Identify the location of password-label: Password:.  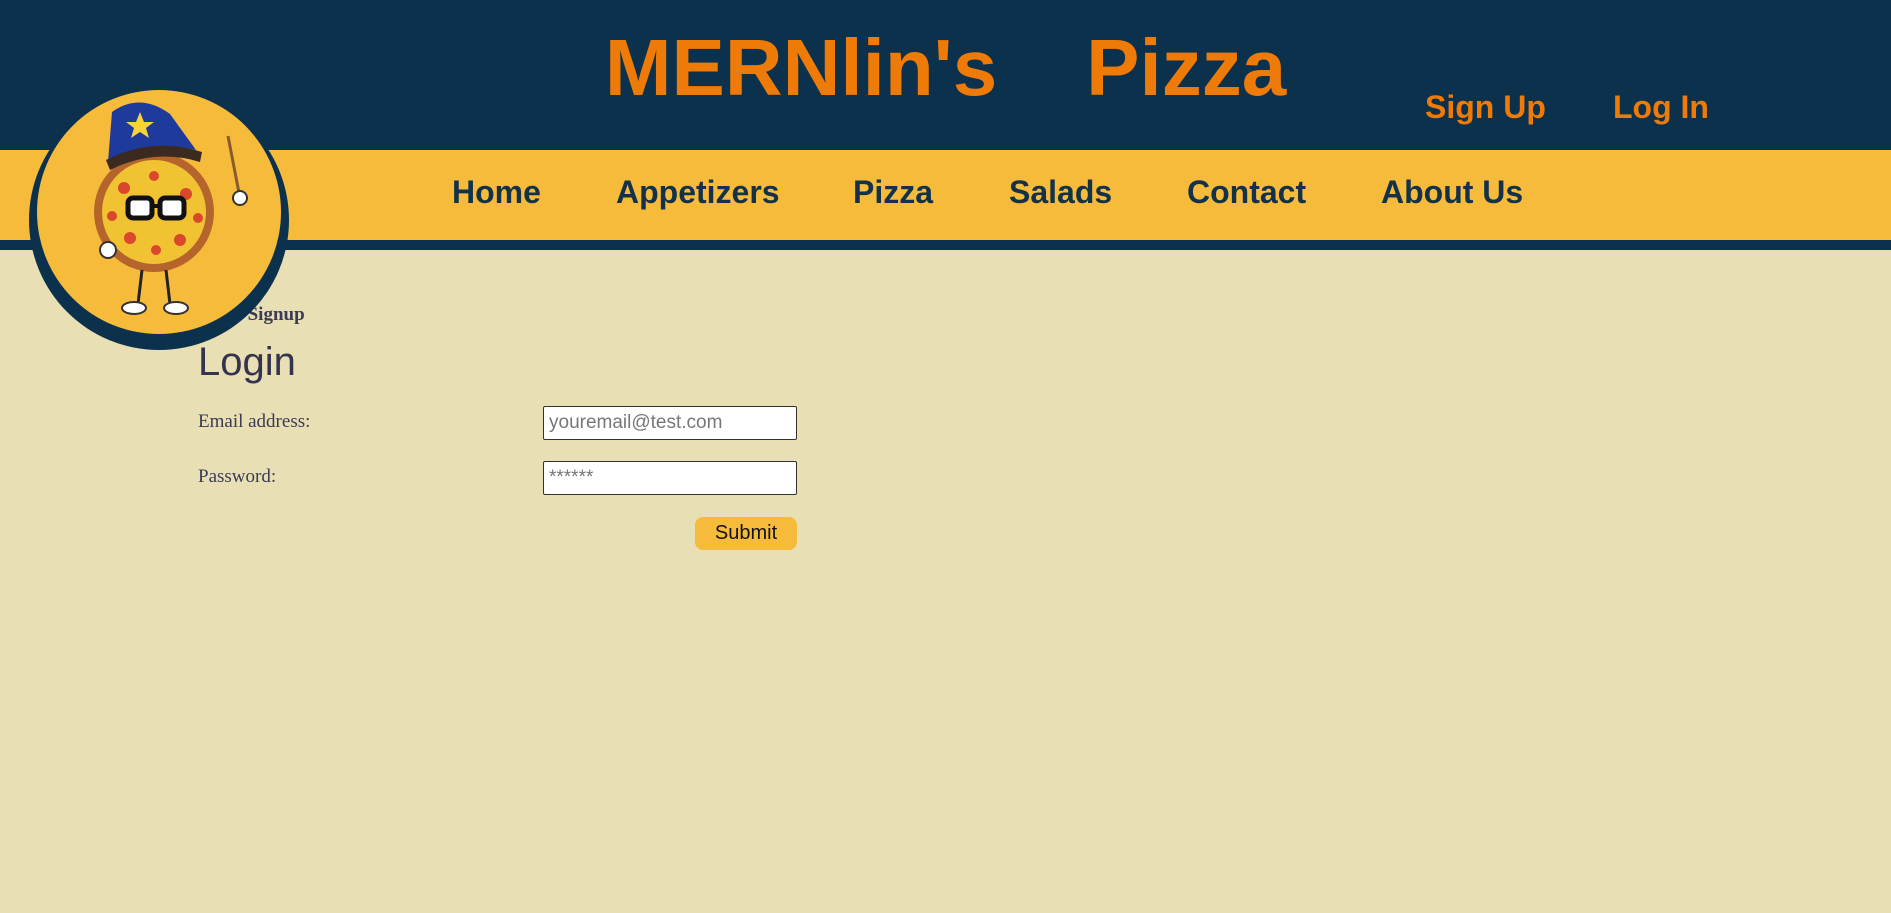
(237, 476).